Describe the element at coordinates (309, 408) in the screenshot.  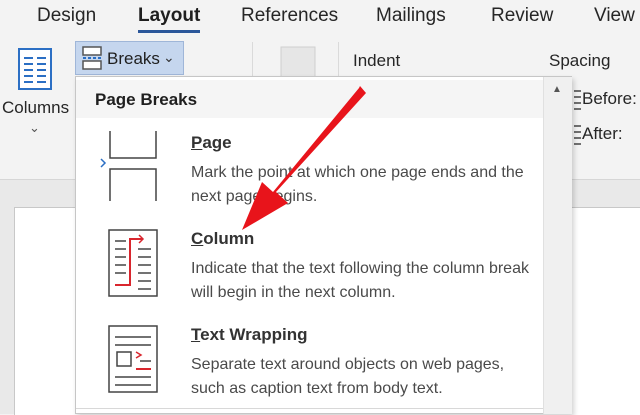
I see `menu-divider` at that location.